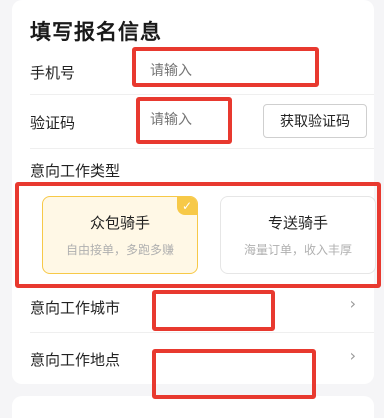  Describe the element at coordinates (234, 374) in the screenshot. I see `highlight-box-location` at that location.